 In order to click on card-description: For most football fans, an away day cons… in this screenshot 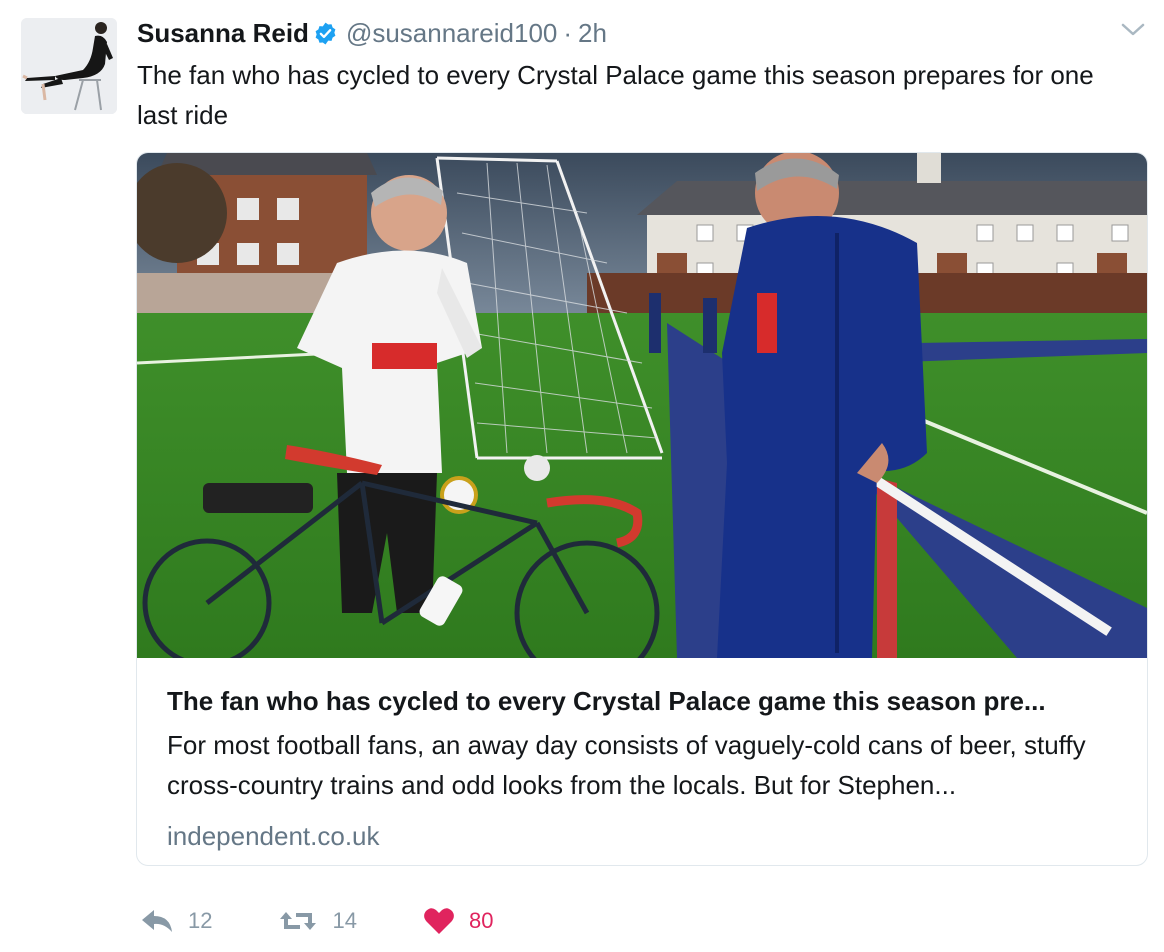, I will do `click(626, 765)`.